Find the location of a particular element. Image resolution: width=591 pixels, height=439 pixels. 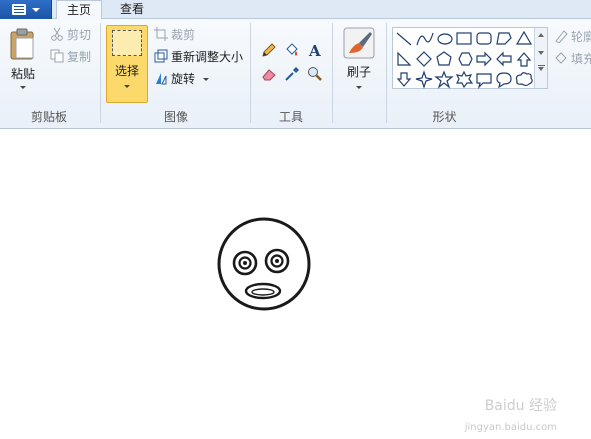

rotate-label: 旋转 is located at coordinates (183, 79).